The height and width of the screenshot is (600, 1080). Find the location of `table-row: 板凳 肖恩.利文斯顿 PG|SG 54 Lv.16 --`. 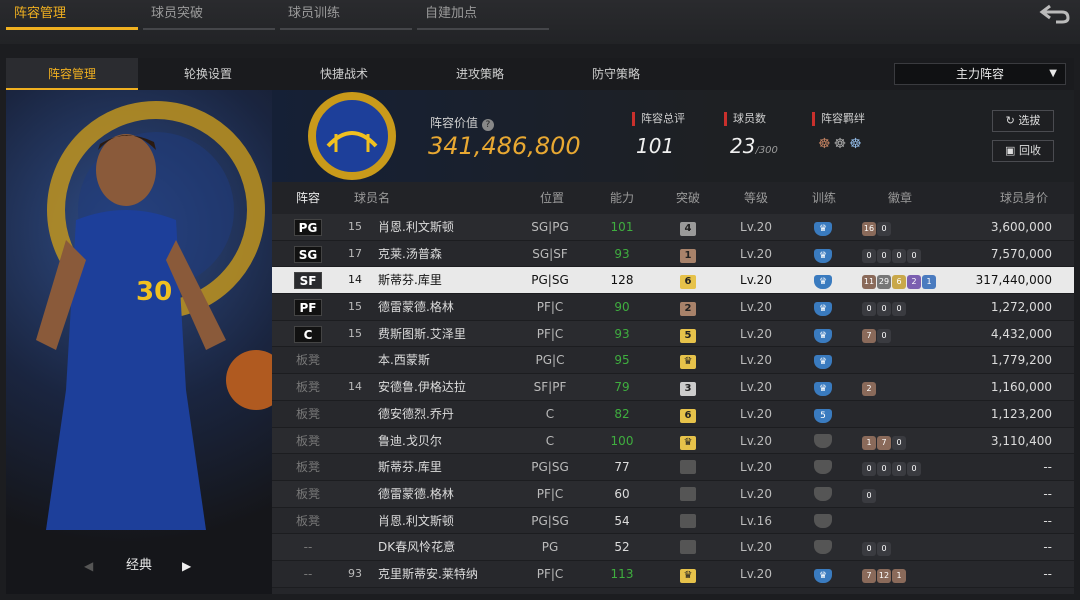

table-row: 板凳 肖恩.利文斯顿 PG|SG 54 Lv.16 -- is located at coordinates (673, 521).